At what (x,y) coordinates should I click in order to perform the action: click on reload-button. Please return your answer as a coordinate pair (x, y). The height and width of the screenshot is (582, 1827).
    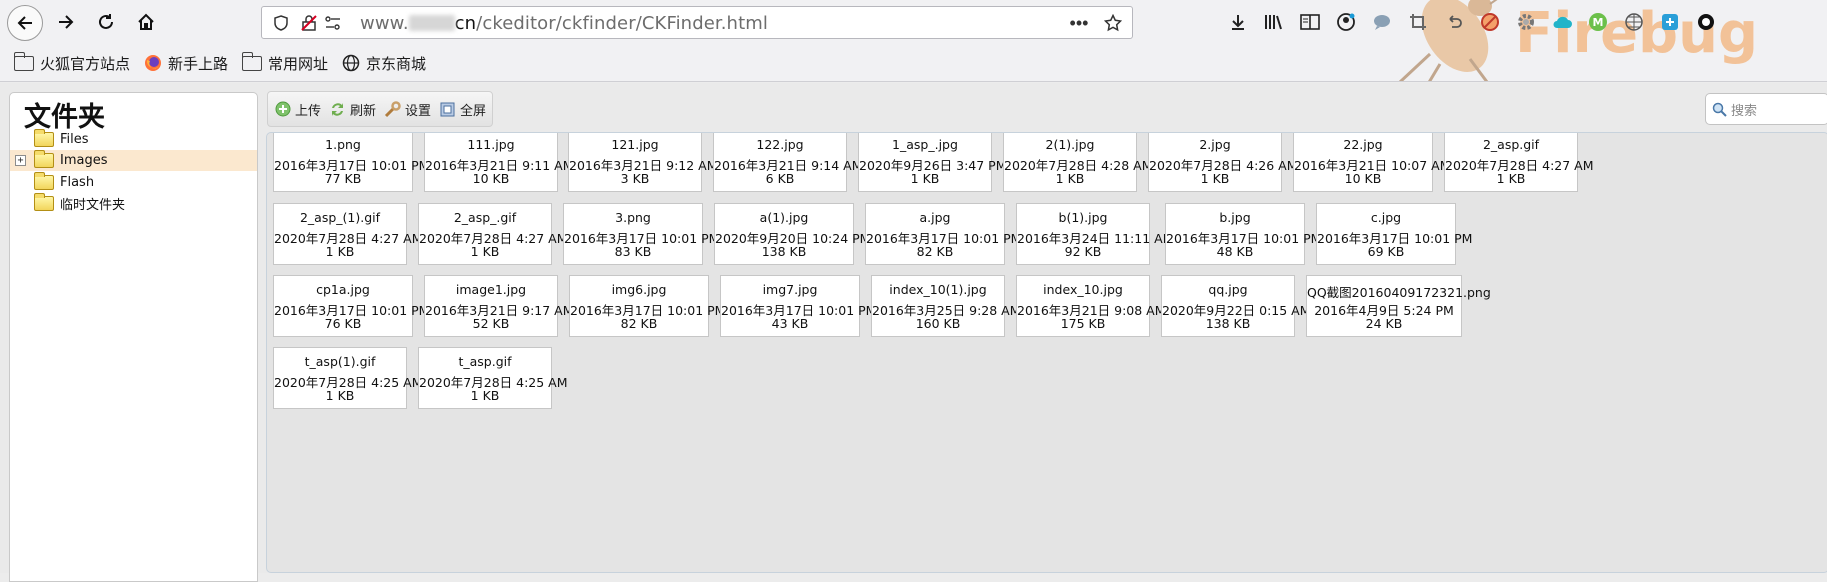
    Looking at the image, I should click on (106, 22).